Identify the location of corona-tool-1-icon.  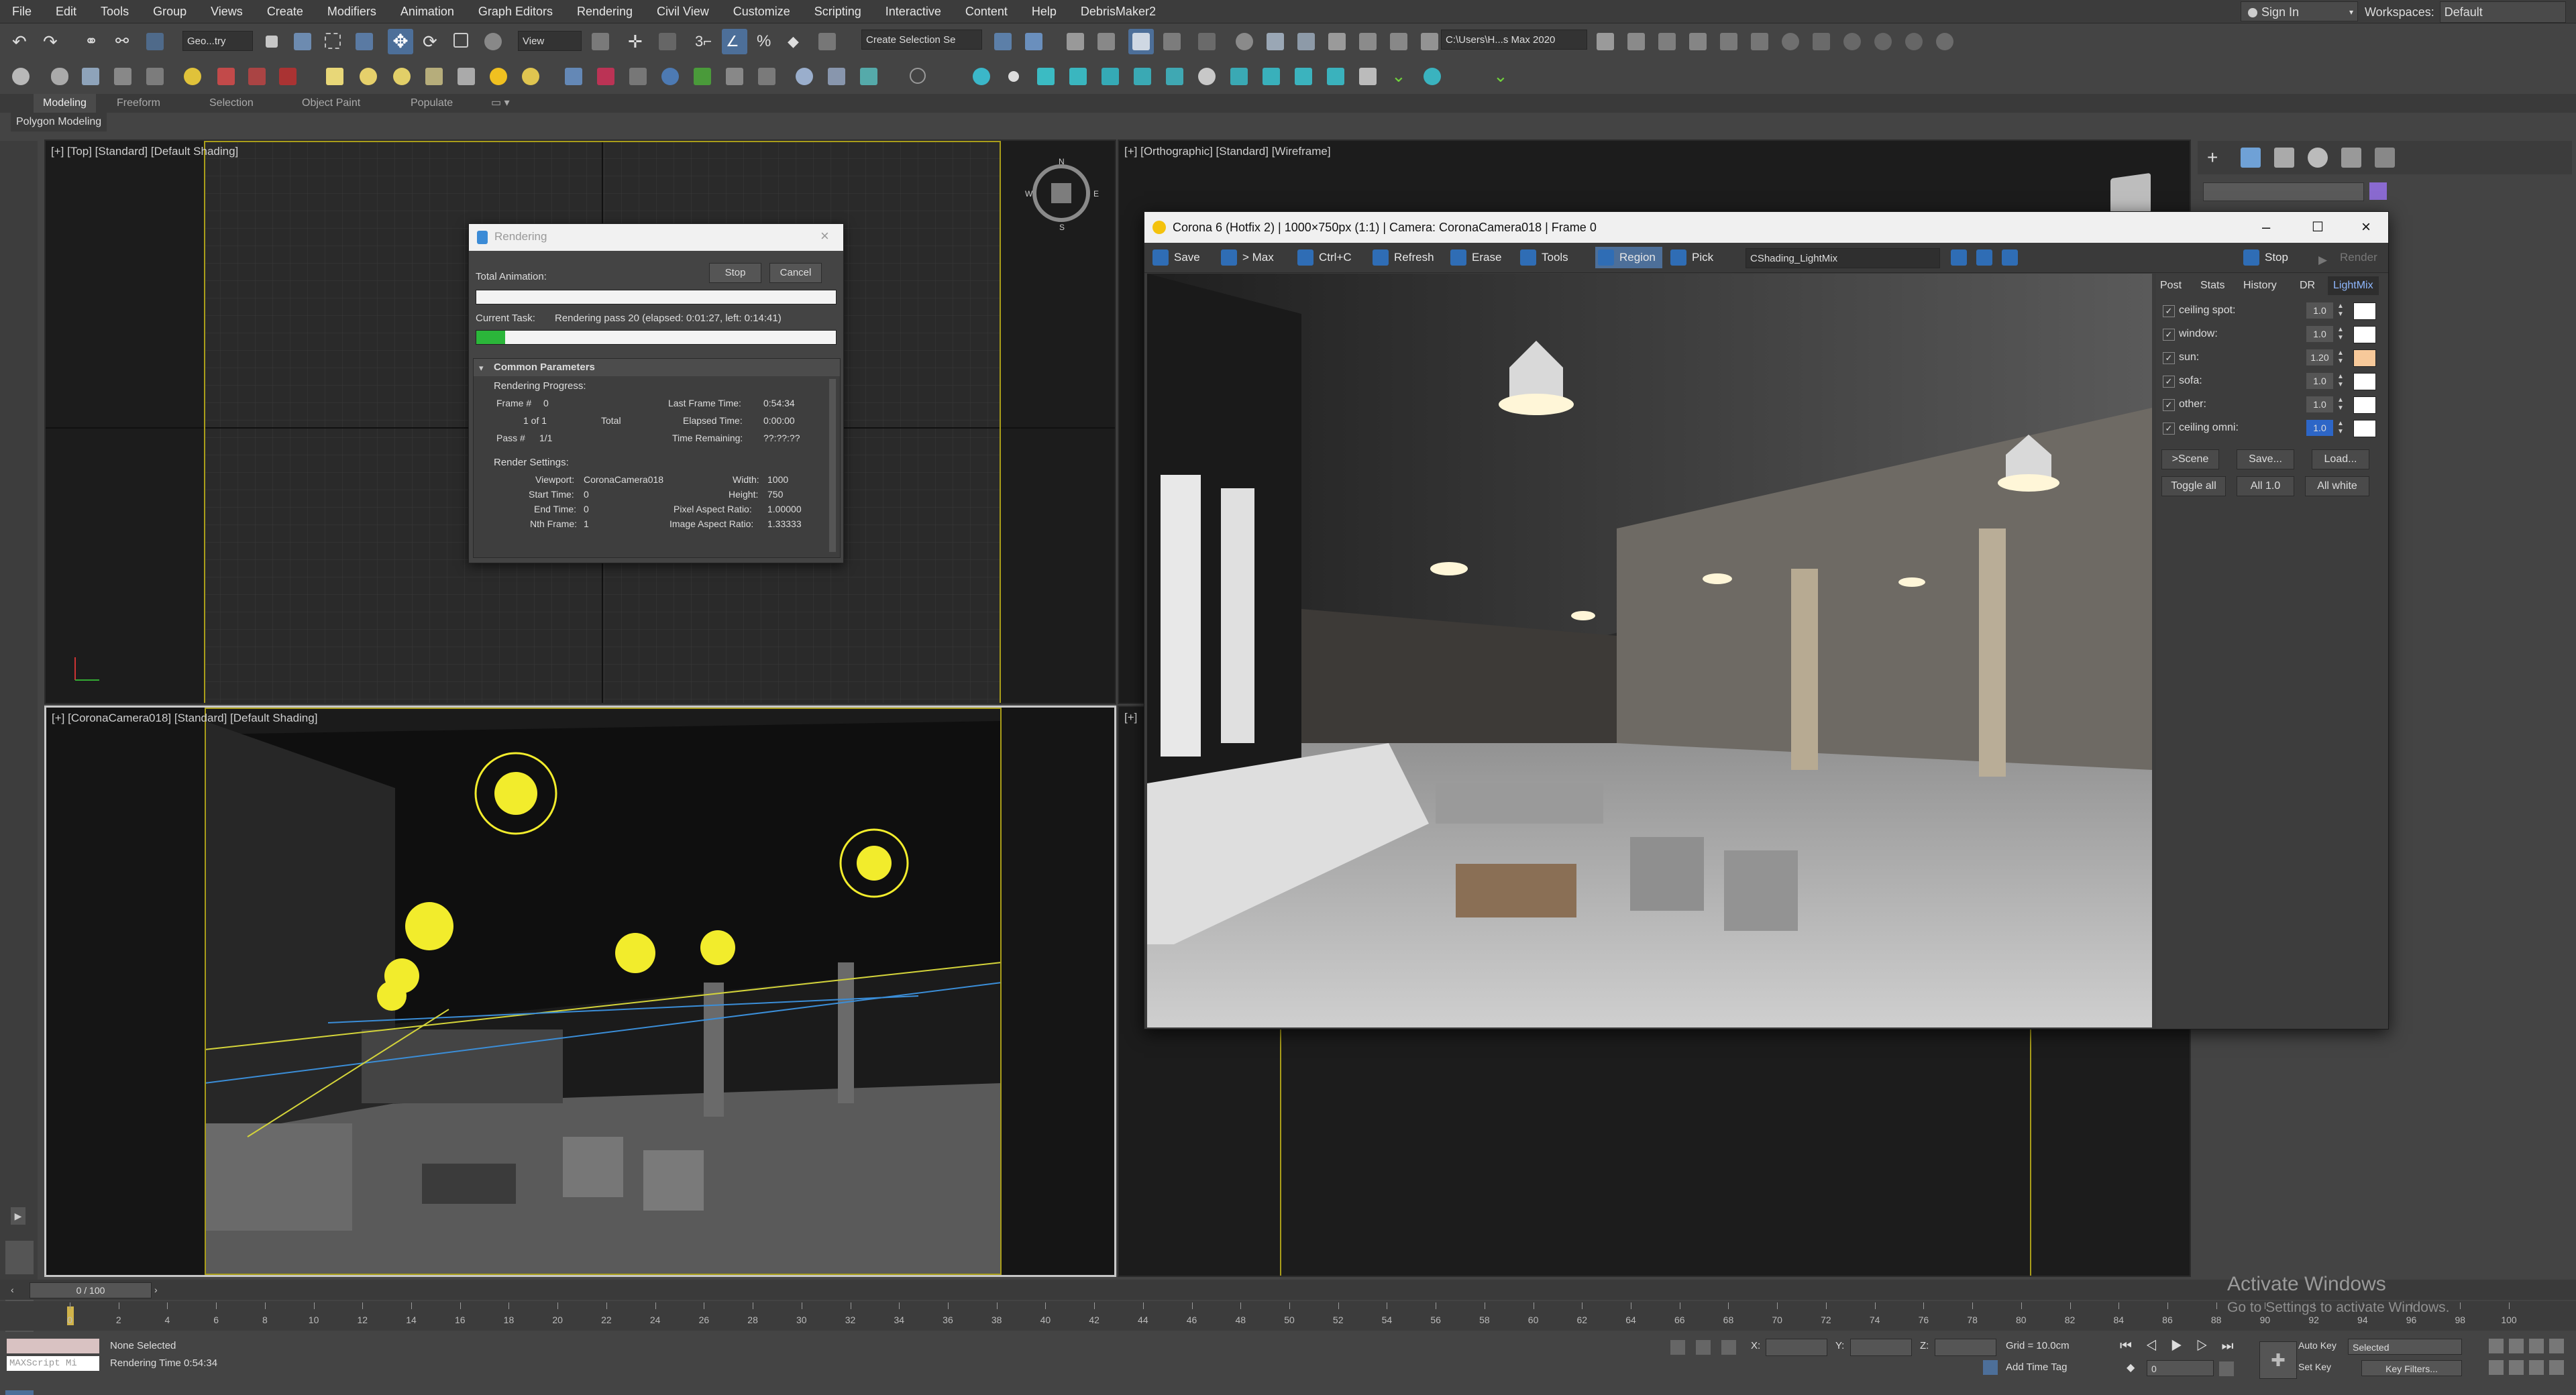
(1636, 41).